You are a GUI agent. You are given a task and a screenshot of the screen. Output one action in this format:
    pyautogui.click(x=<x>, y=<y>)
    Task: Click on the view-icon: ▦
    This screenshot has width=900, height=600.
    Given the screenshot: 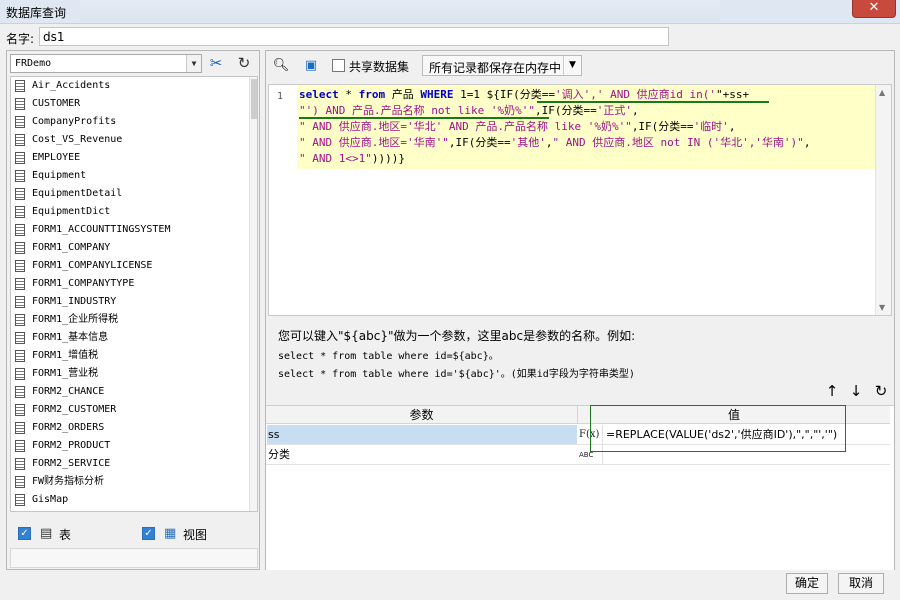 What is the action you would take?
    pyautogui.click(x=170, y=533)
    